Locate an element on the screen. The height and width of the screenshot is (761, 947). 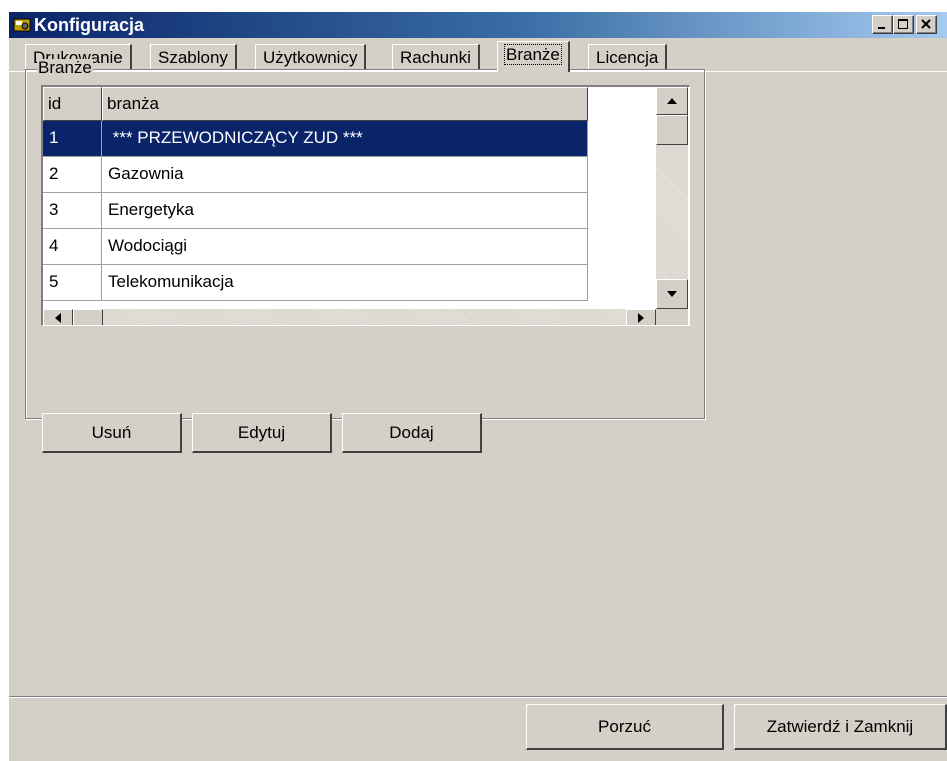
arrow-right-icon is located at coordinates (641, 318).